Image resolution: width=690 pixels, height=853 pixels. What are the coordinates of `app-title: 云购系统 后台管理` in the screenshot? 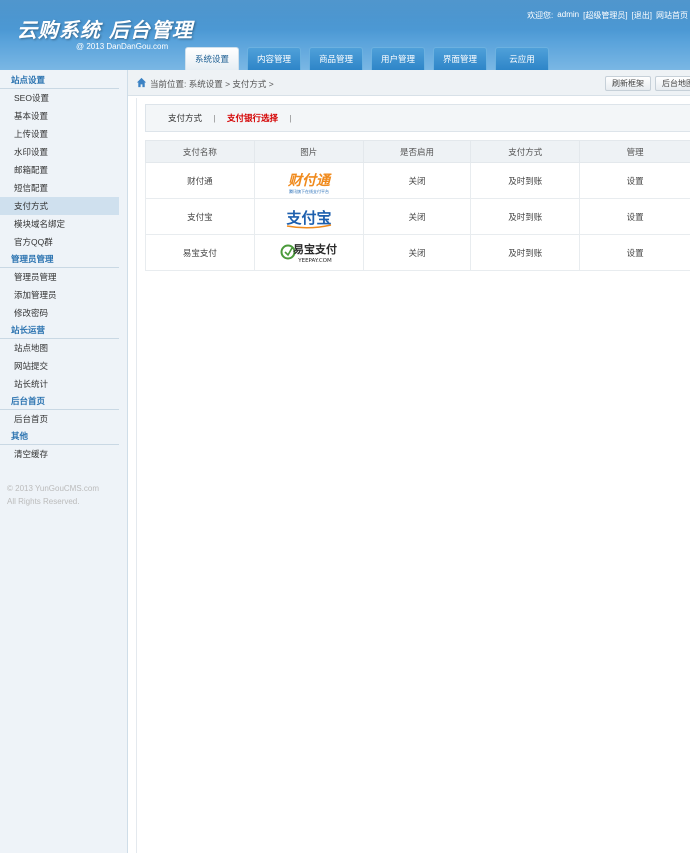 It's located at (105, 30).